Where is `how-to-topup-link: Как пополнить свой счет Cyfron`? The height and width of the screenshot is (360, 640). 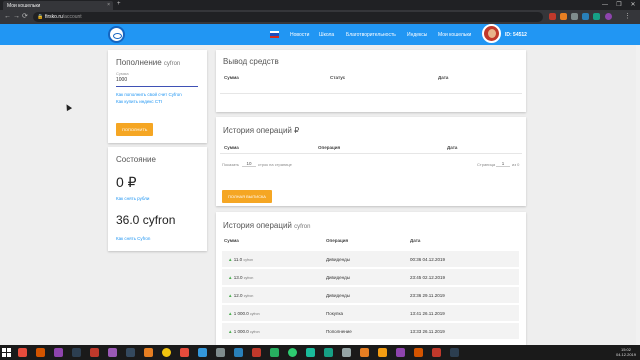
how-to-topup-link: Как пополнить свой счет Cyfron is located at coordinates (149, 94).